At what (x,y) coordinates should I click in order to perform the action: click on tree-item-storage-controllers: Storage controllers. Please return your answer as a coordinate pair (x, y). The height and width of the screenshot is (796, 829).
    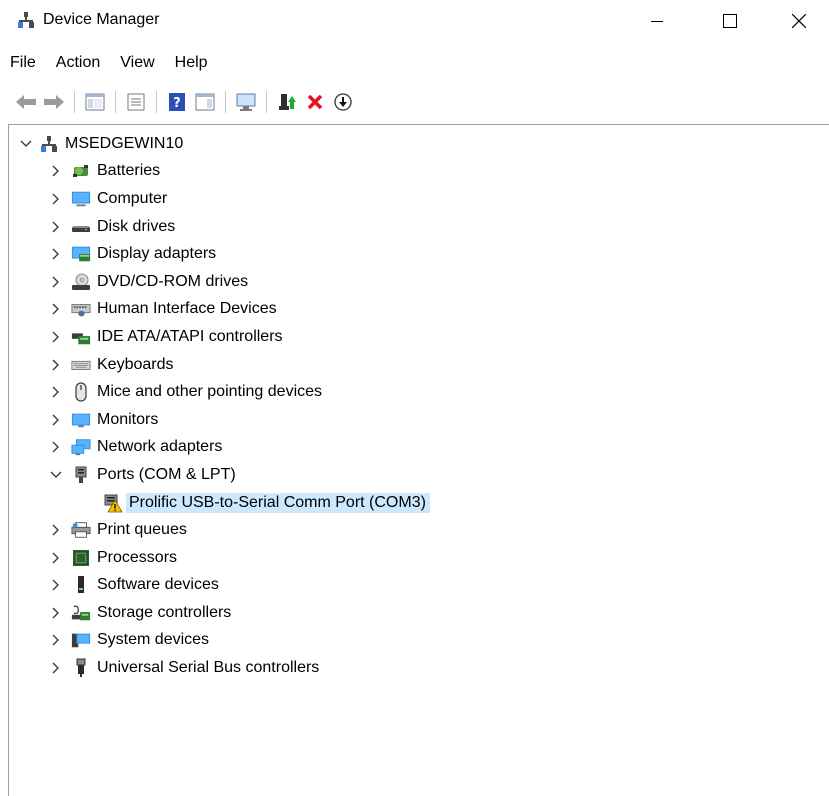
    Looking at the image, I should click on (419, 613).